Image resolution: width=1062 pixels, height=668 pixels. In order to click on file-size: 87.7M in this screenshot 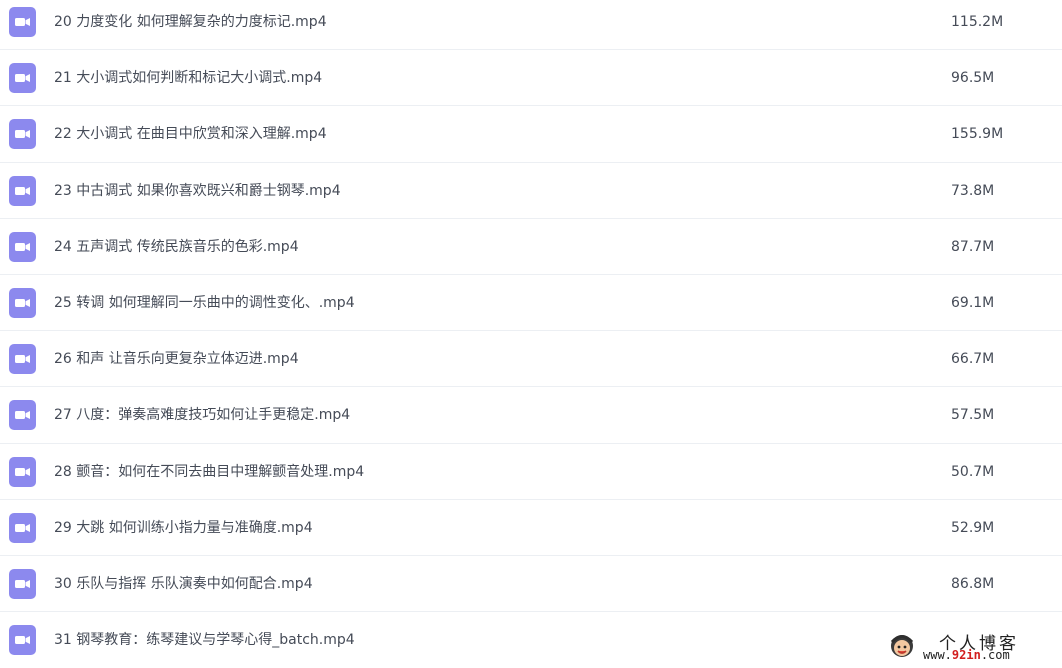, I will do `click(973, 246)`.